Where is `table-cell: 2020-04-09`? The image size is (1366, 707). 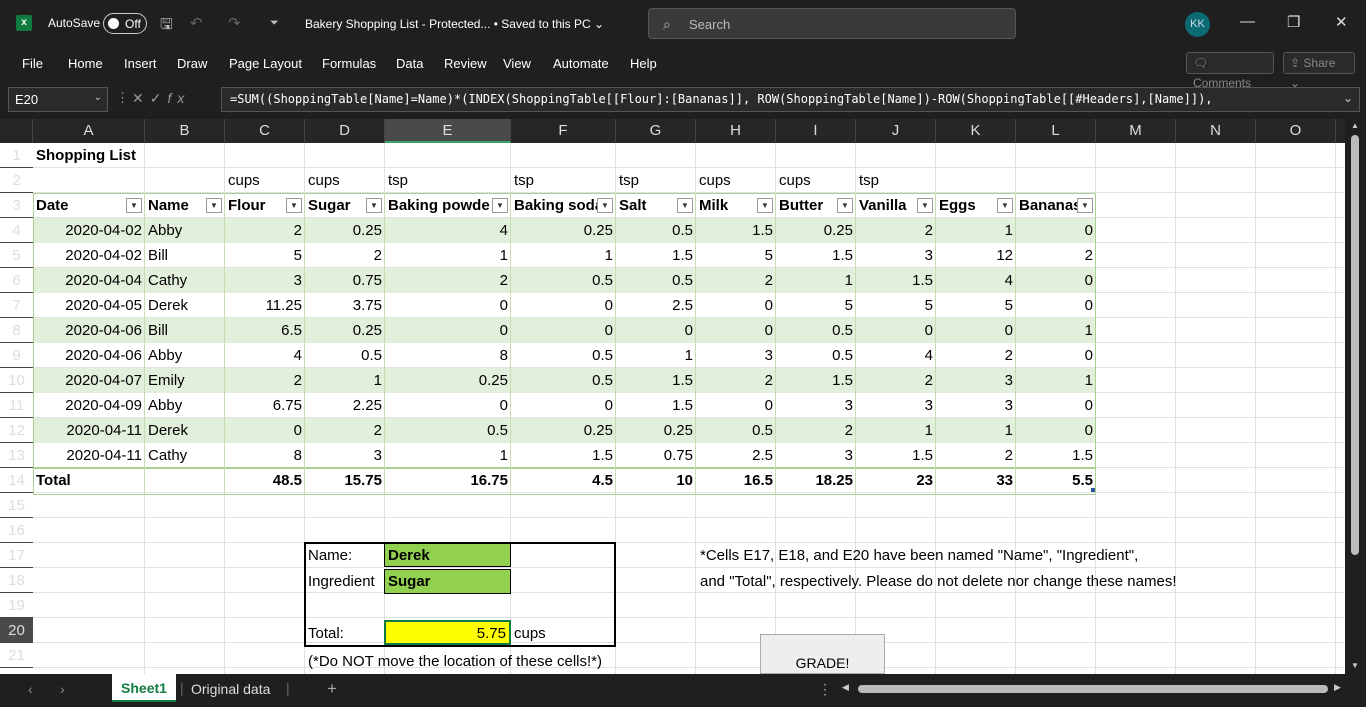 table-cell: 2020-04-09 is located at coordinates (89, 405).